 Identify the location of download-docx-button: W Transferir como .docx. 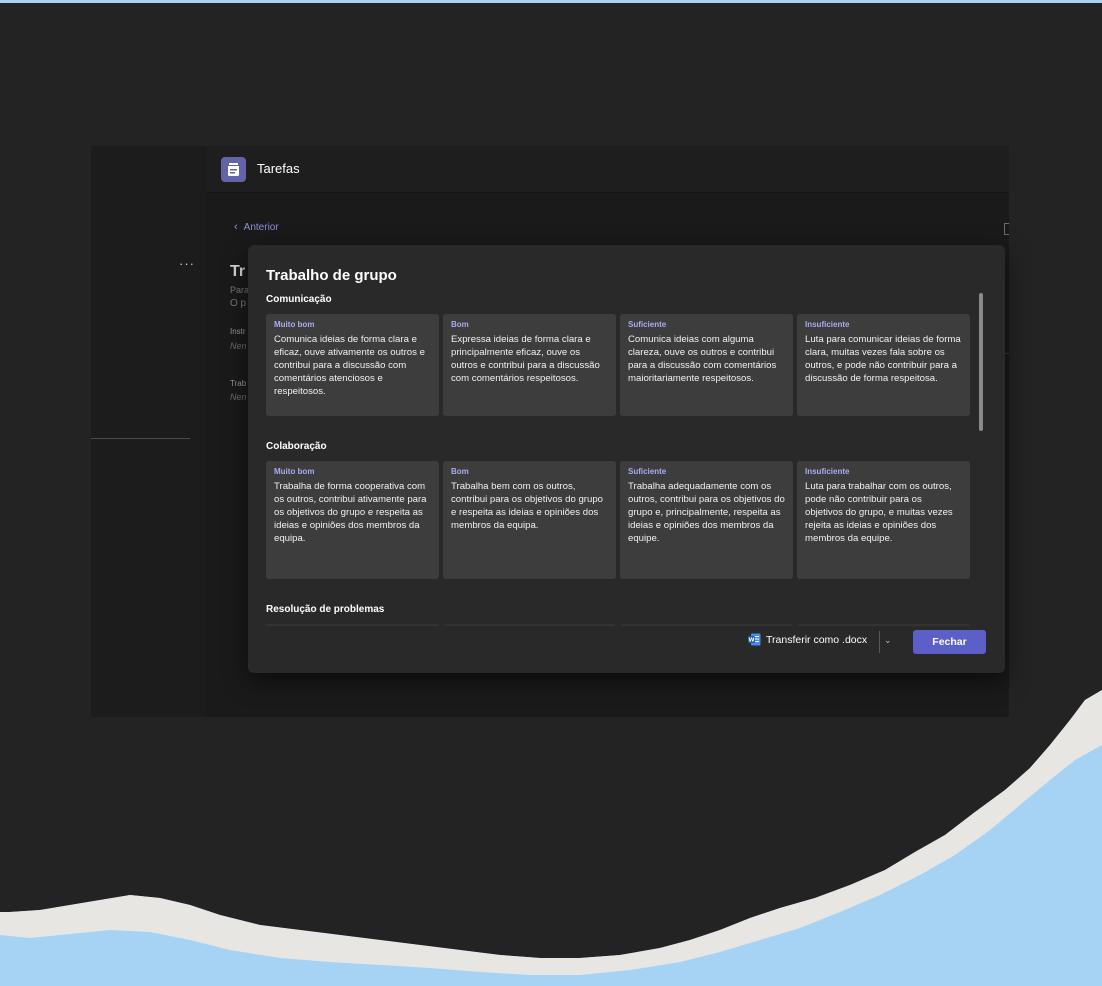
(807, 639).